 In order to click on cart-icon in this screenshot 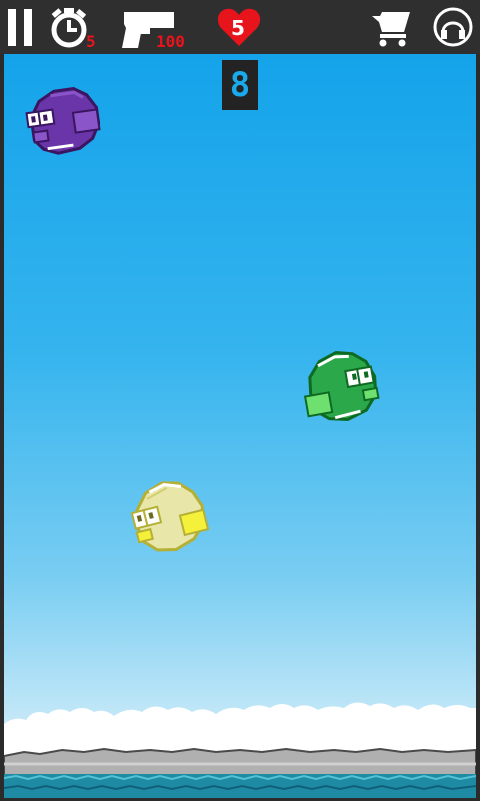, I will do `click(391, 29)`.